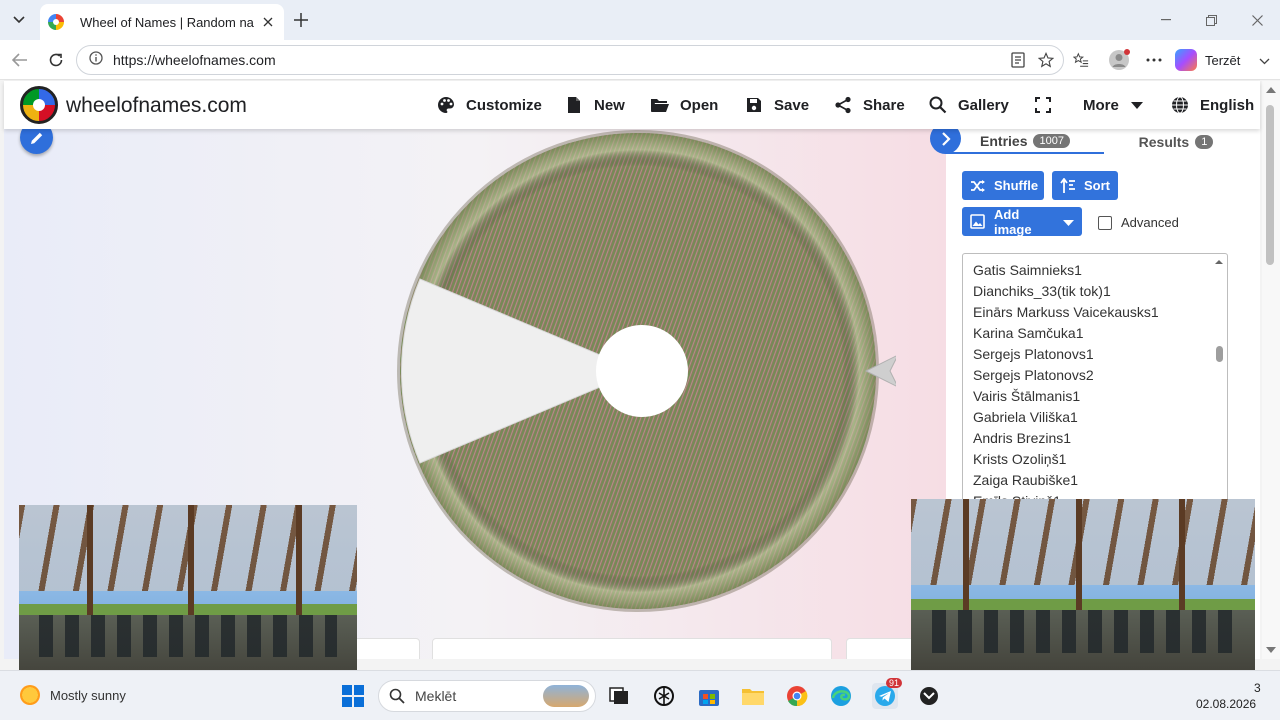  What do you see at coordinates (841, 696) in the screenshot?
I see `edge-icon` at bounding box center [841, 696].